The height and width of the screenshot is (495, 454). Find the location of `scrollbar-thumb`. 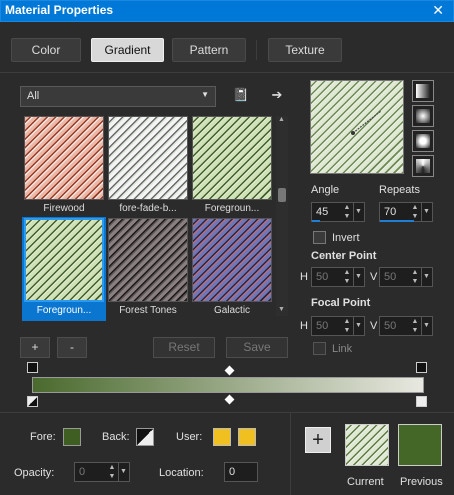

scrollbar-thumb is located at coordinates (282, 195).